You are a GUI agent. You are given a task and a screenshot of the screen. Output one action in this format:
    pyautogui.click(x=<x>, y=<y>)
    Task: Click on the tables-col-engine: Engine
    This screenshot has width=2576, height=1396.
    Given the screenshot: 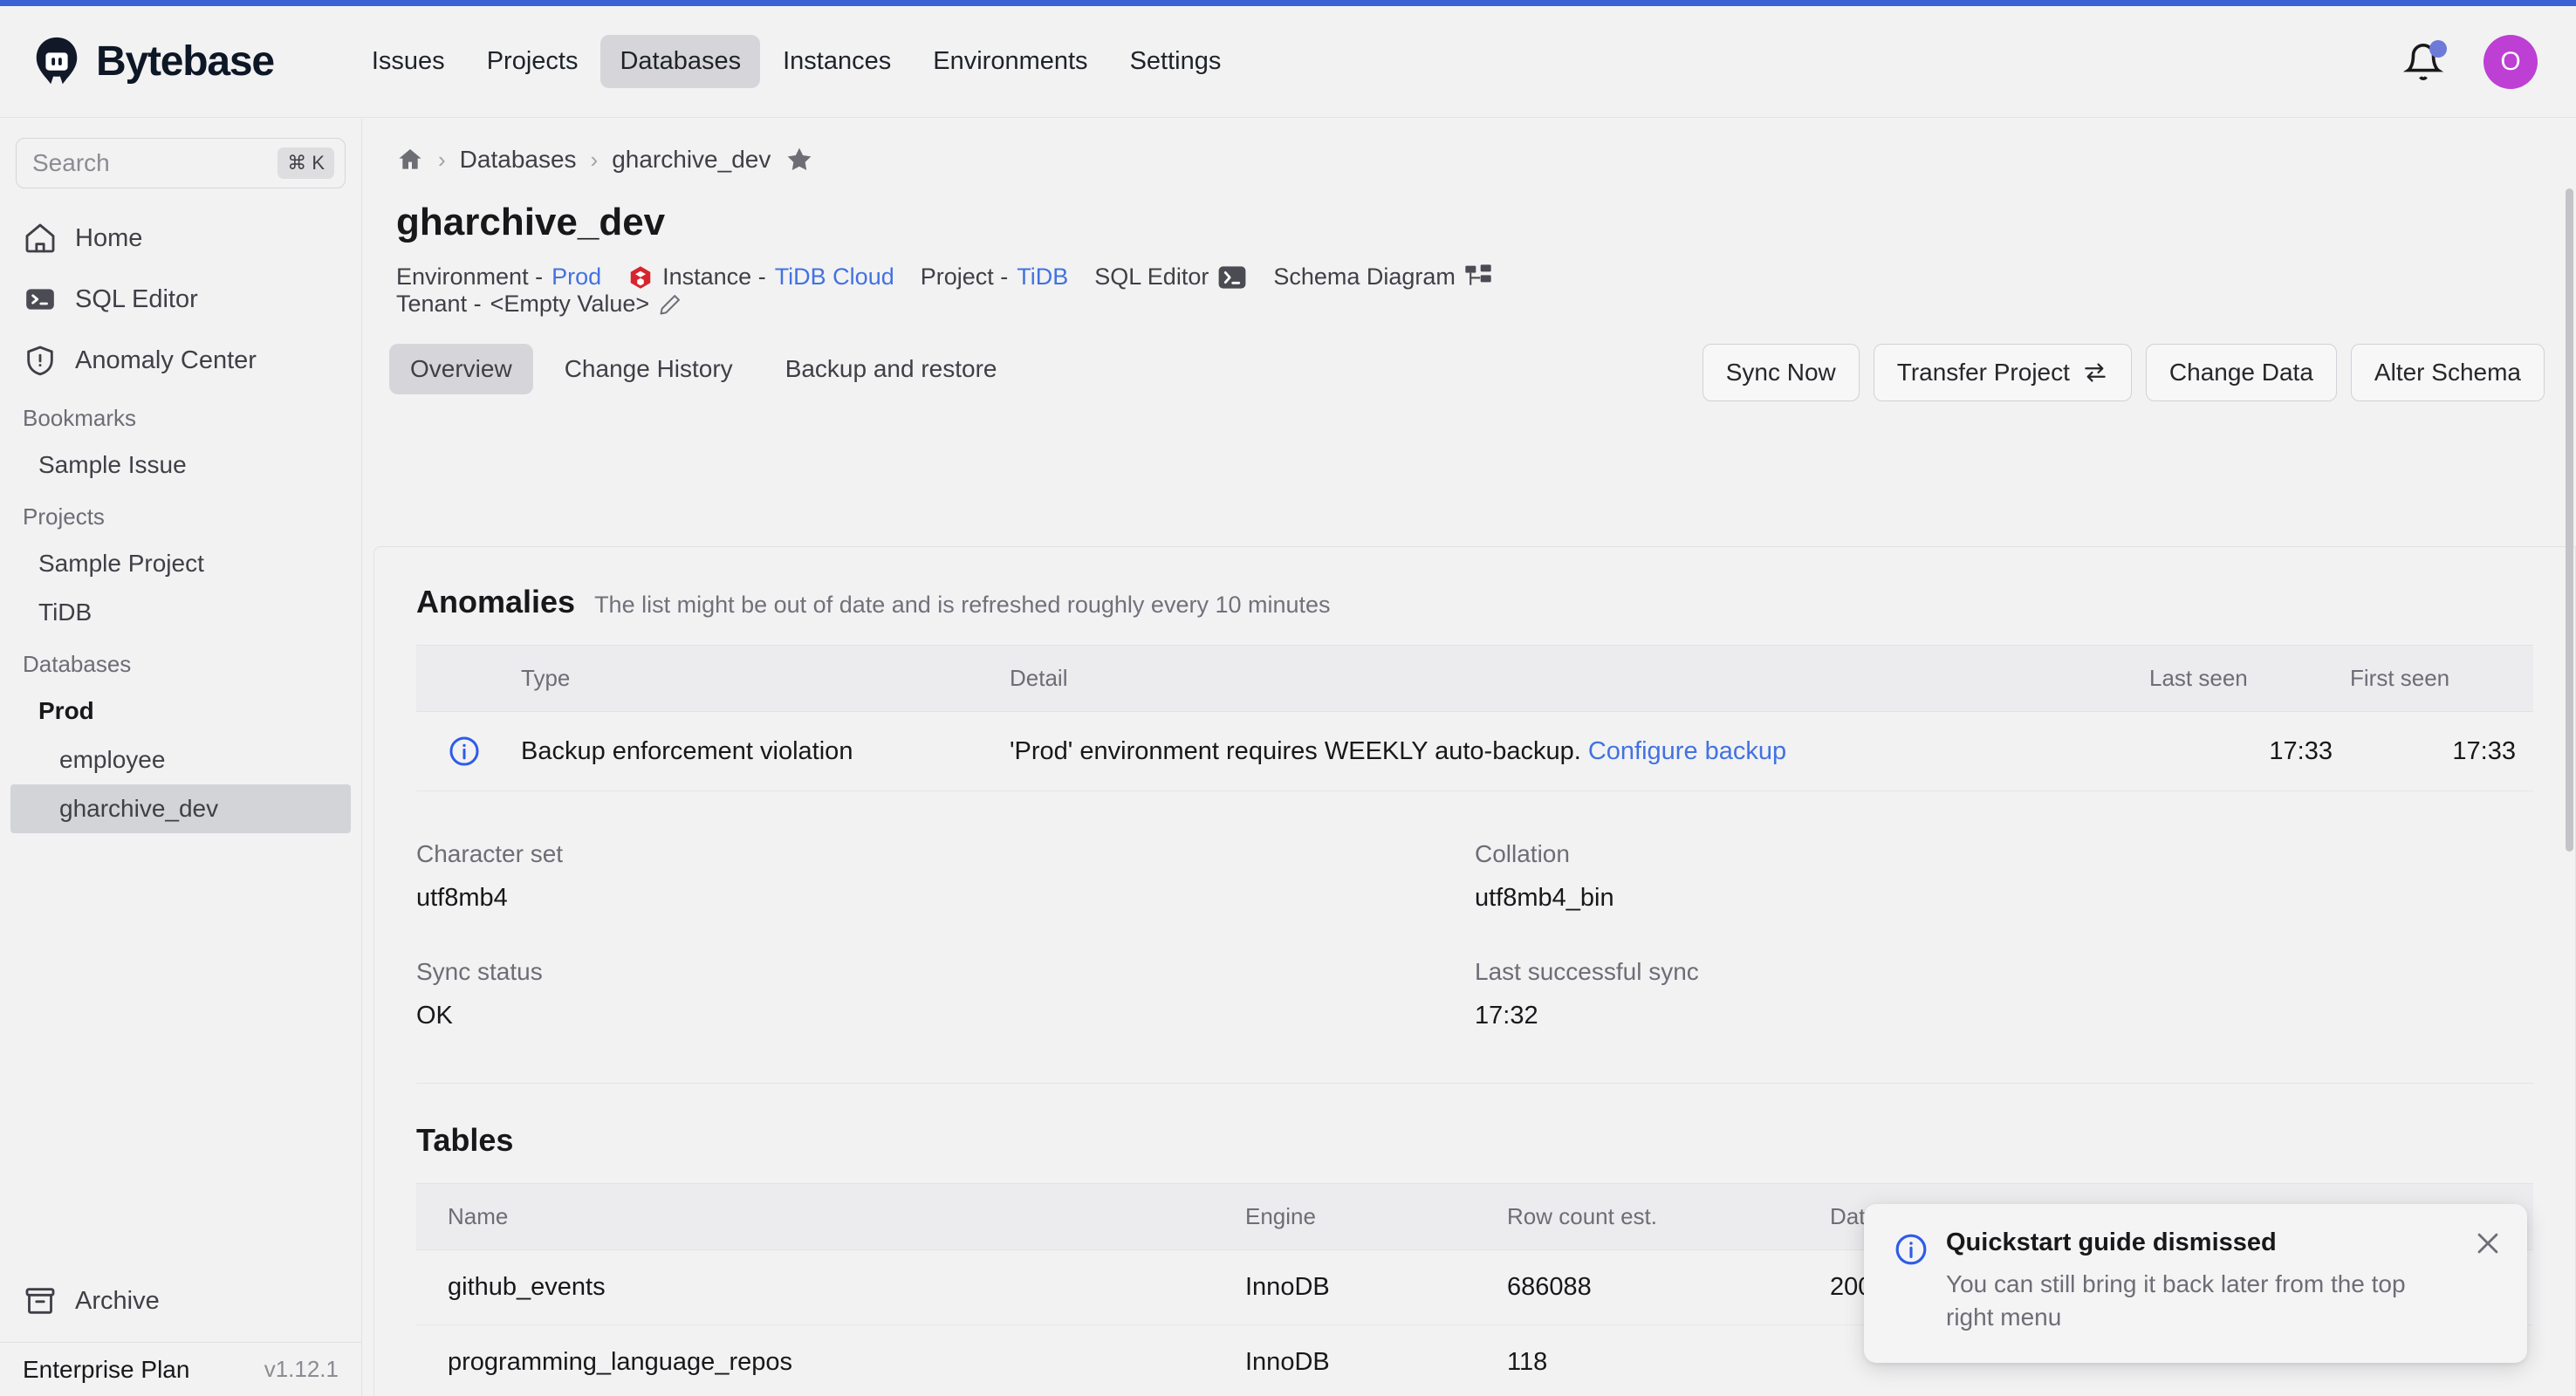 What is the action you would take?
    pyautogui.click(x=1376, y=1216)
    